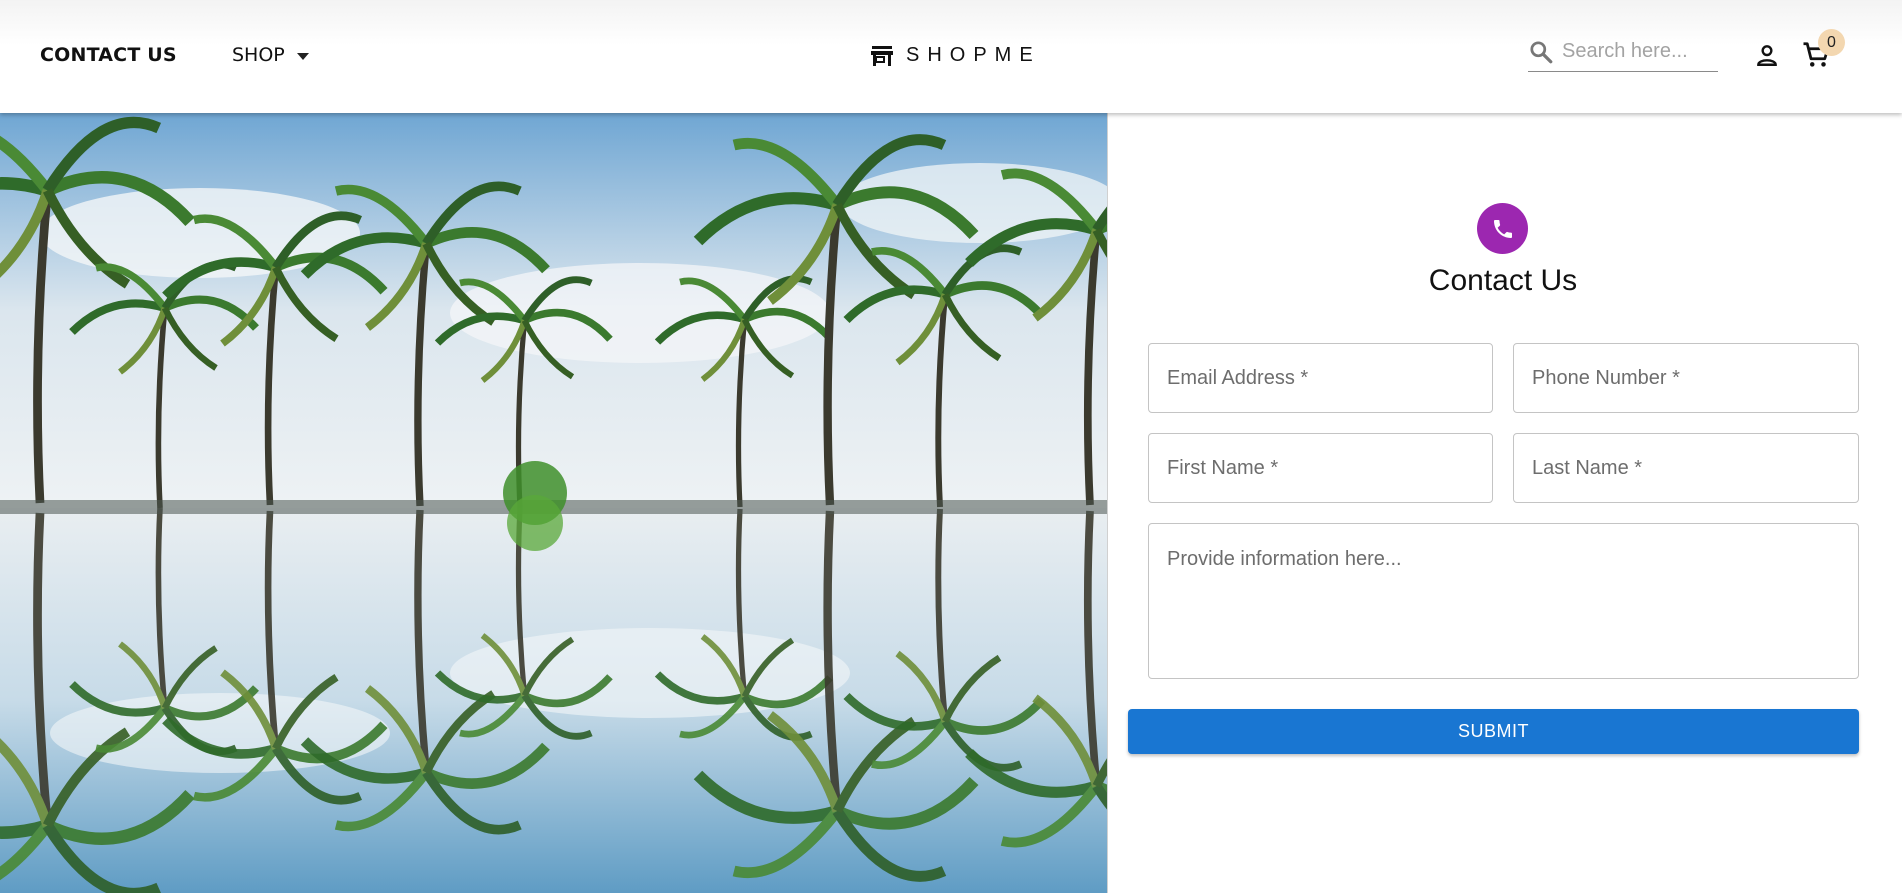 This screenshot has width=1902, height=893. What do you see at coordinates (1541, 51) in the screenshot?
I see `search-icon` at bounding box center [1541, 51].